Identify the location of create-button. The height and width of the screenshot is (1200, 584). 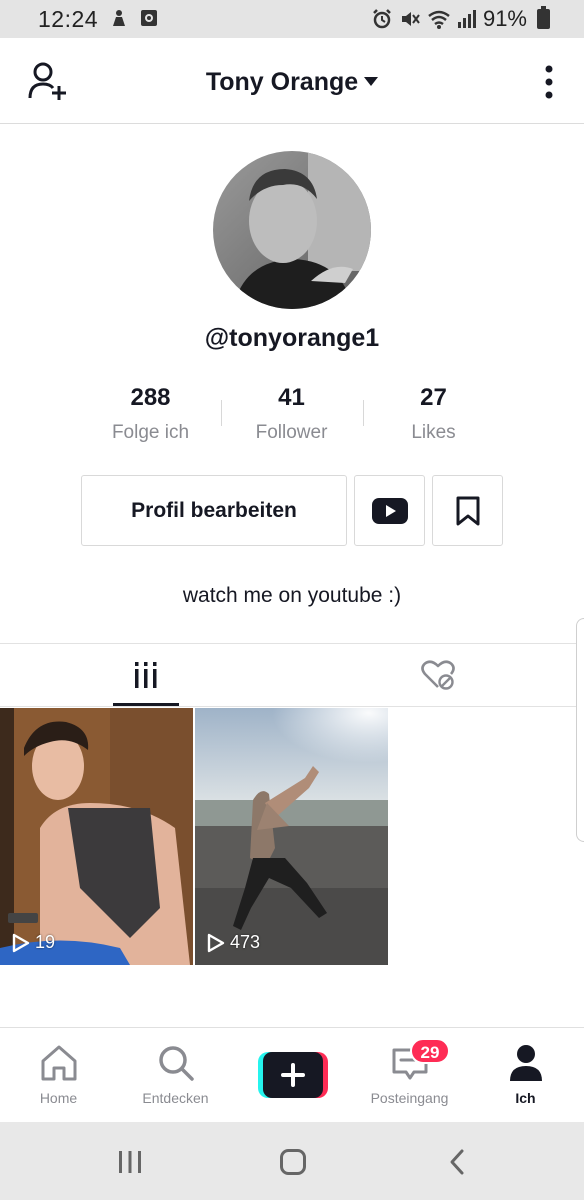
(293, 1075).